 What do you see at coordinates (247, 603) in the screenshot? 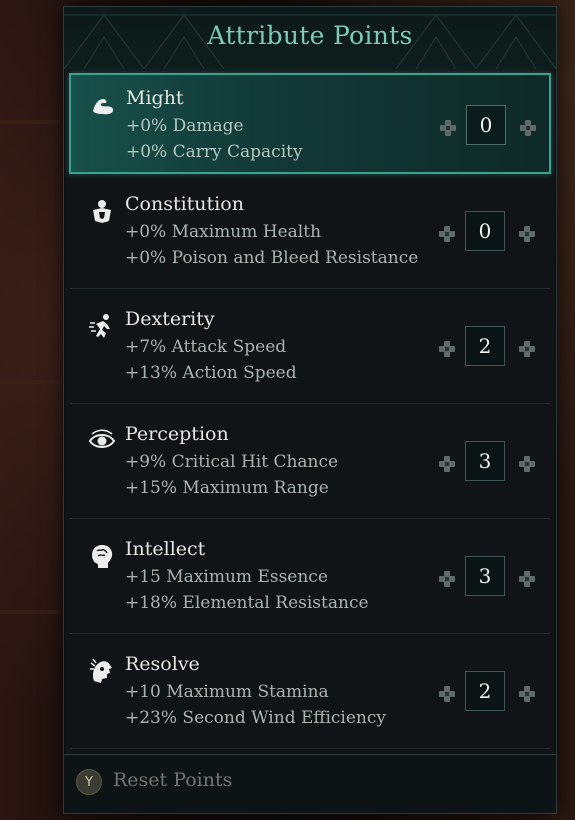
I see `attribute-effect: +18% Elemental Resistance` at bounding box center [247, 603].